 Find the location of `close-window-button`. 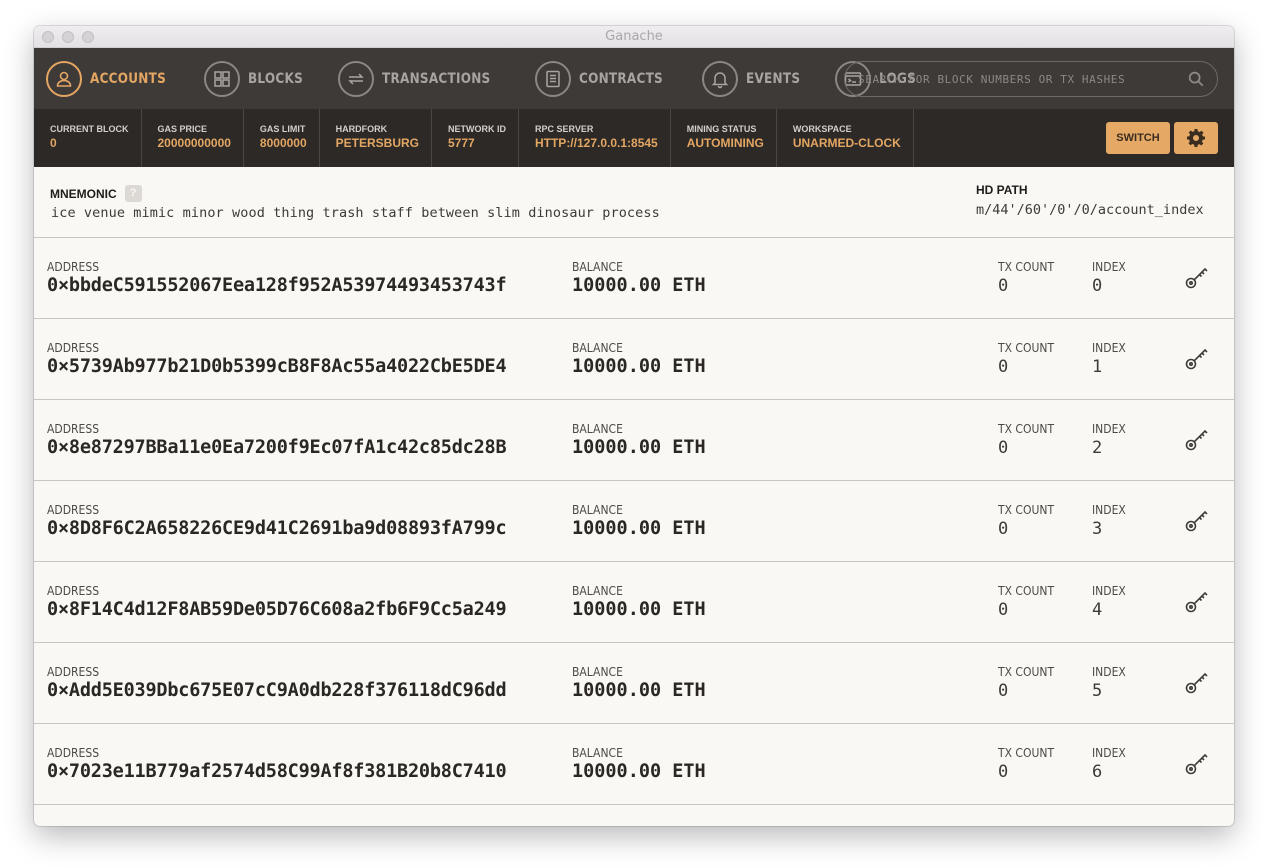

close-window-button is located at coordinates (48, 37).